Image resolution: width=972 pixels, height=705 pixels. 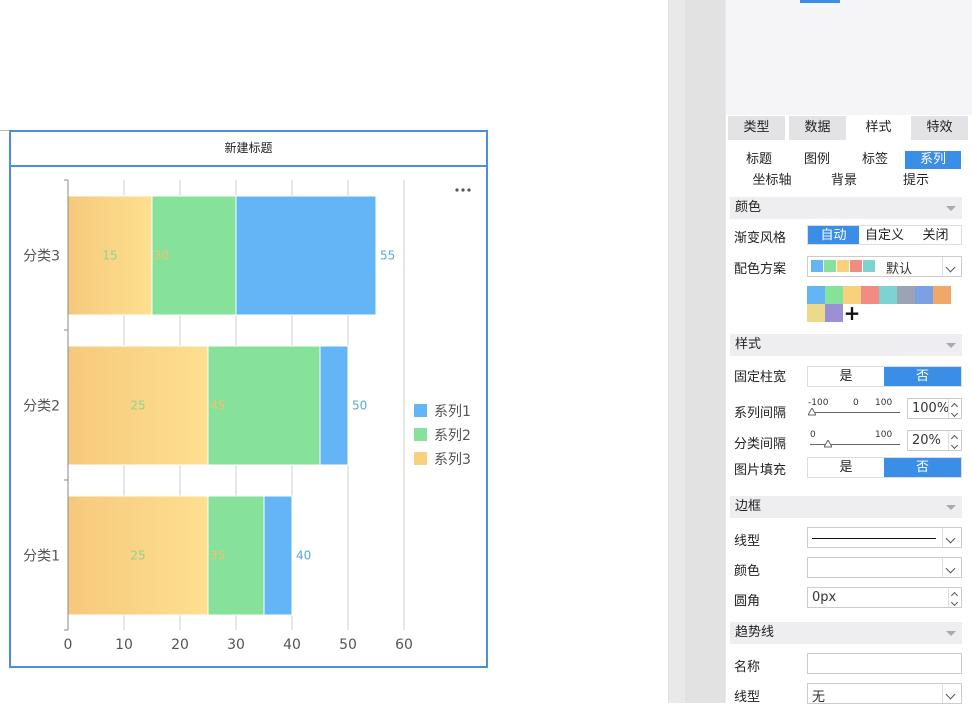 What do you see at coordinates (884, 567) in the screenshot?
I see `border-color-select` at bounding box center [884, 567].